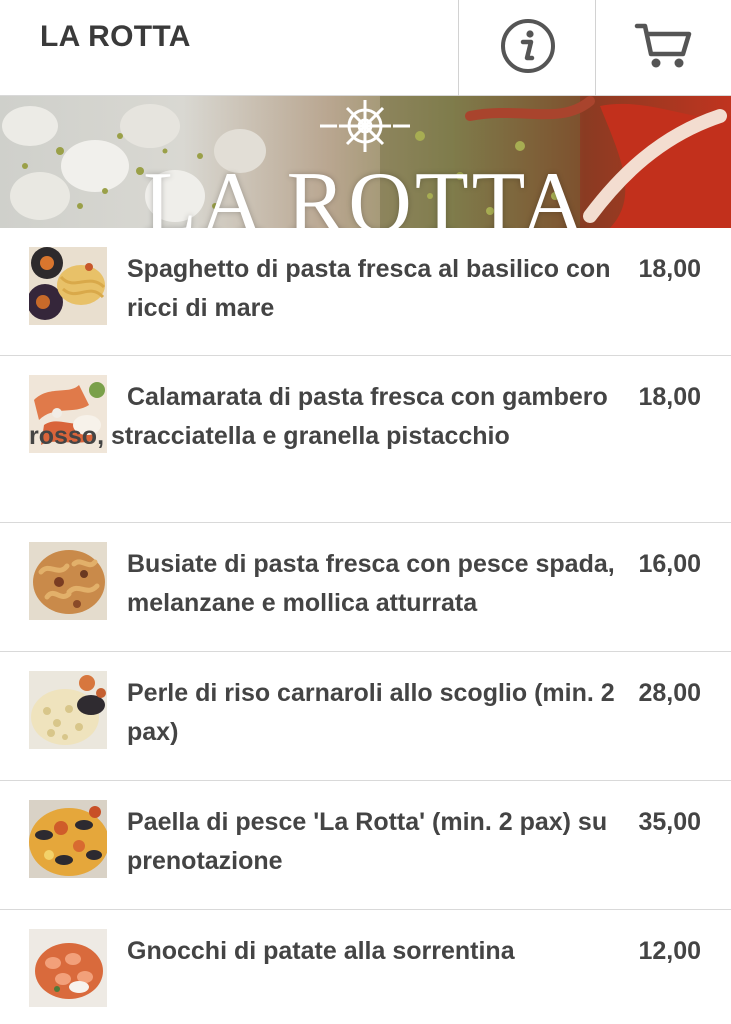 The image size is (731, 1024). I want to click on app-title: LA ROTTA, so click(115, 37).